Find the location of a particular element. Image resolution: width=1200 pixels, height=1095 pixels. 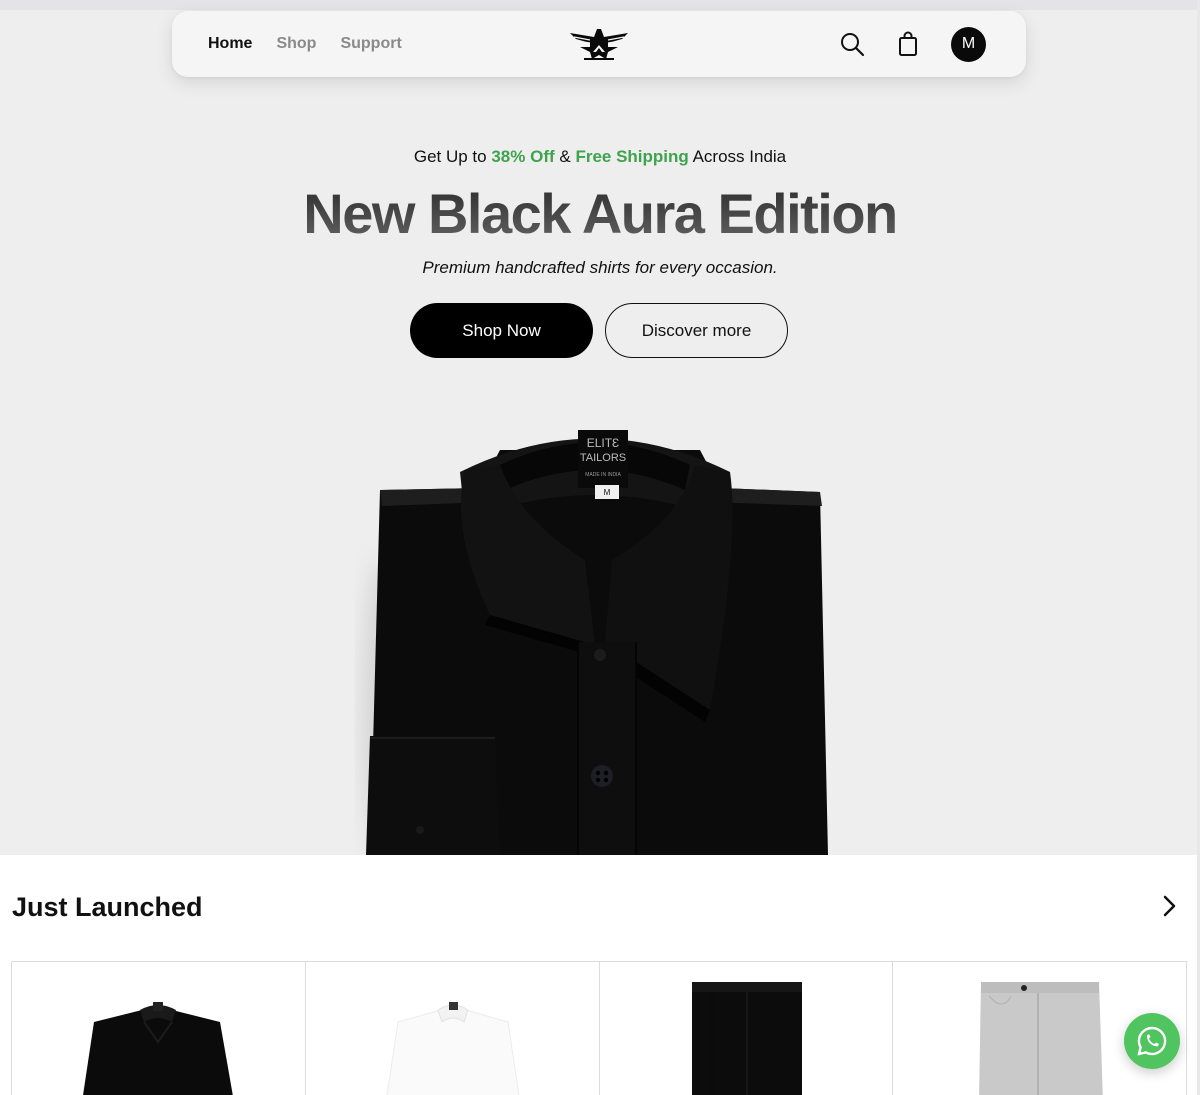

black-trousers-image is located at coordinates (746, 1038).